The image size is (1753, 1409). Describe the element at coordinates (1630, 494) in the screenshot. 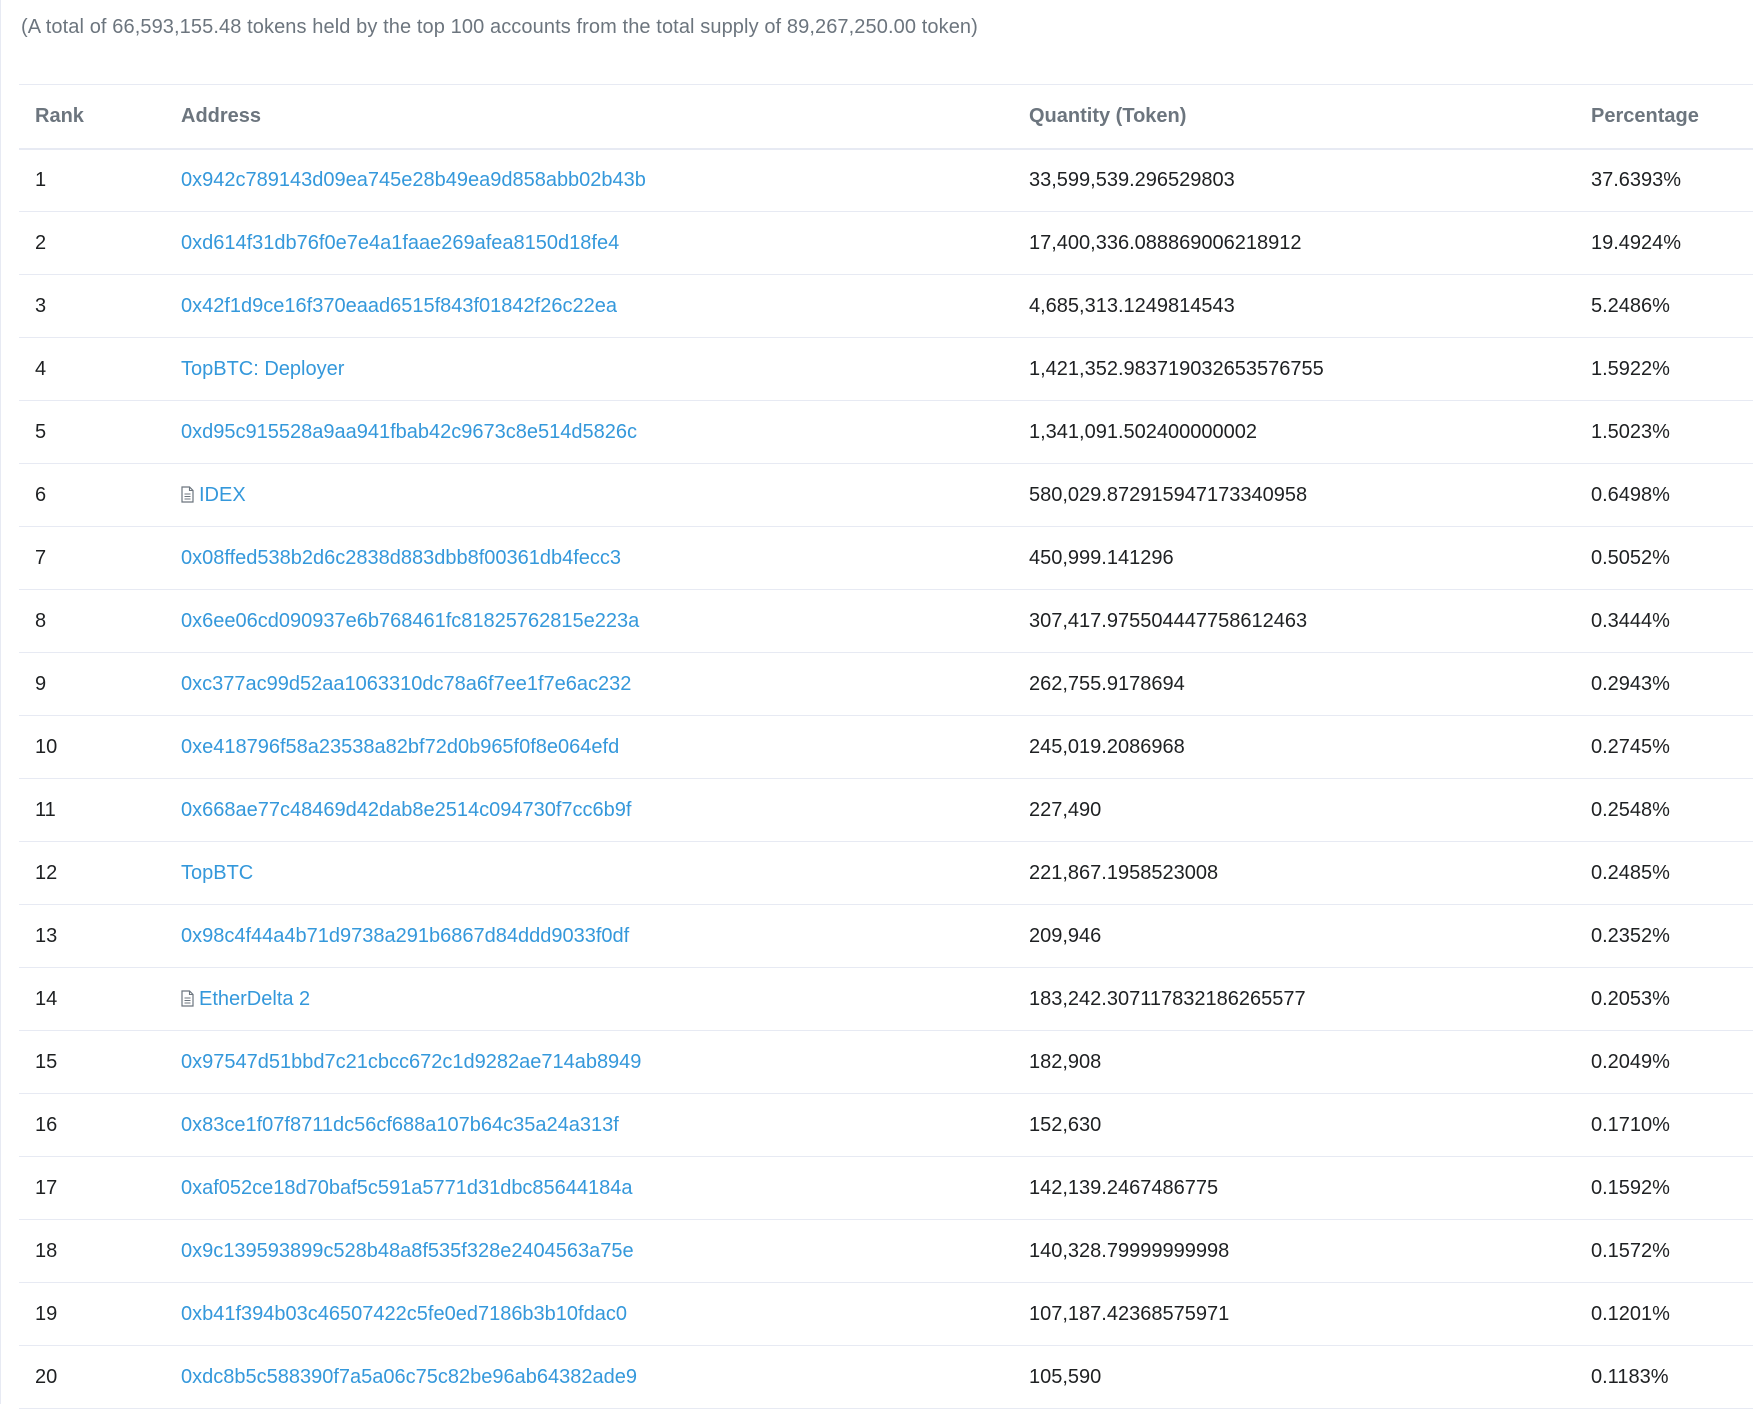

I see `percentage-cell: 0.6498%` at that location.